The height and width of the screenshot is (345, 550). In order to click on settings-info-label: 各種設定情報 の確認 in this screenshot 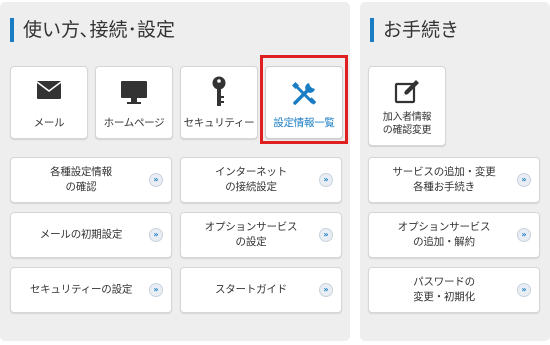, I will do `click(81, 179)`.